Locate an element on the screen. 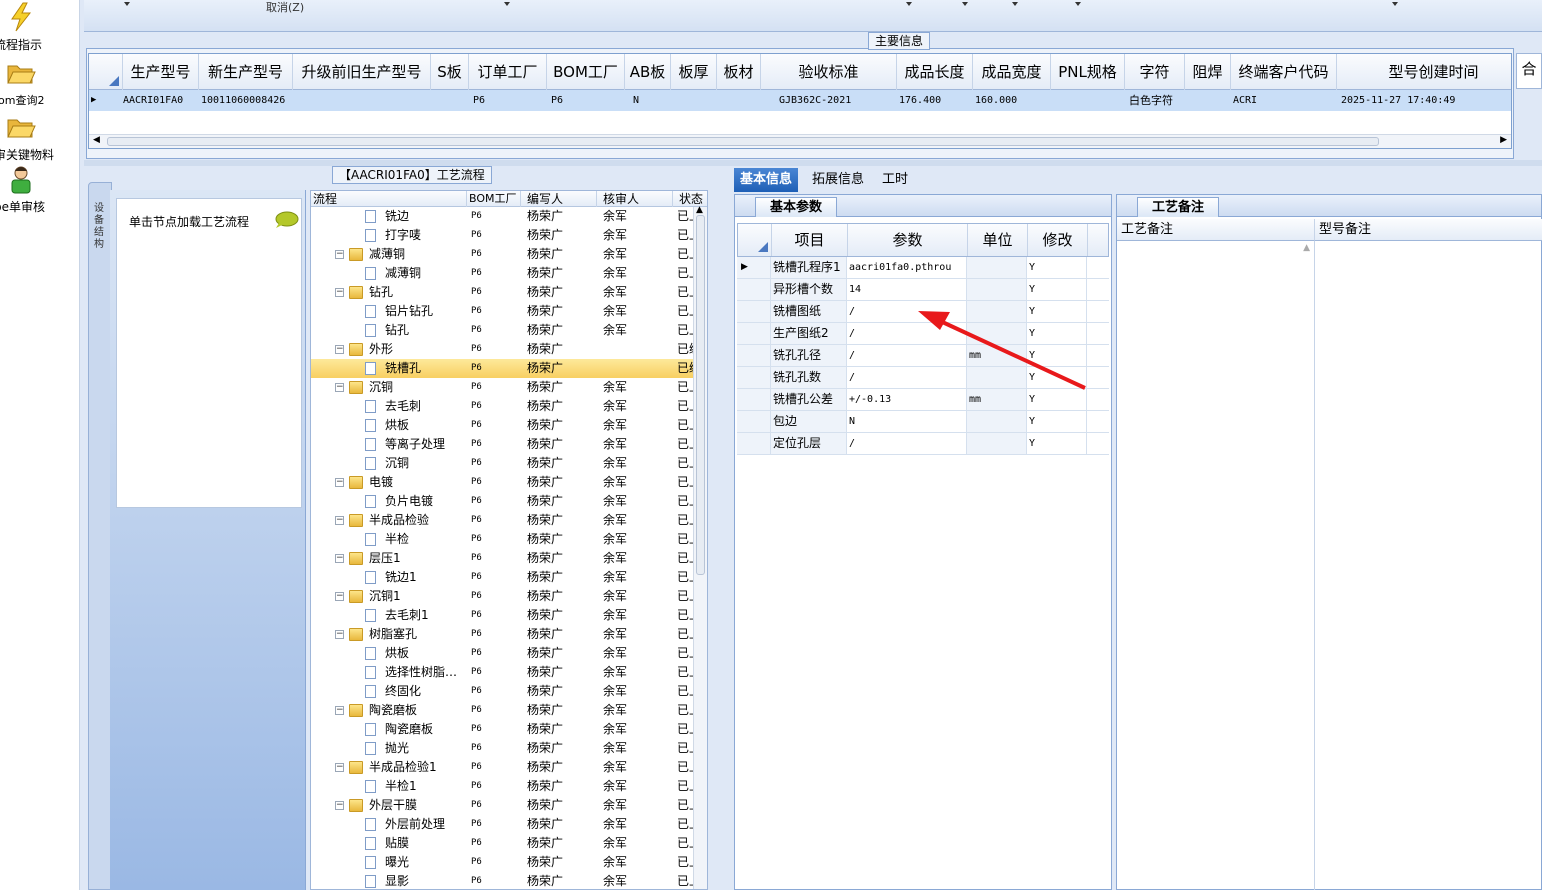 This screenshot has width=1542, height=890. param-row: ▶ 铣槽孔程序1 aacri01fa0.pthrou Y is located at coordinates (923, 268).